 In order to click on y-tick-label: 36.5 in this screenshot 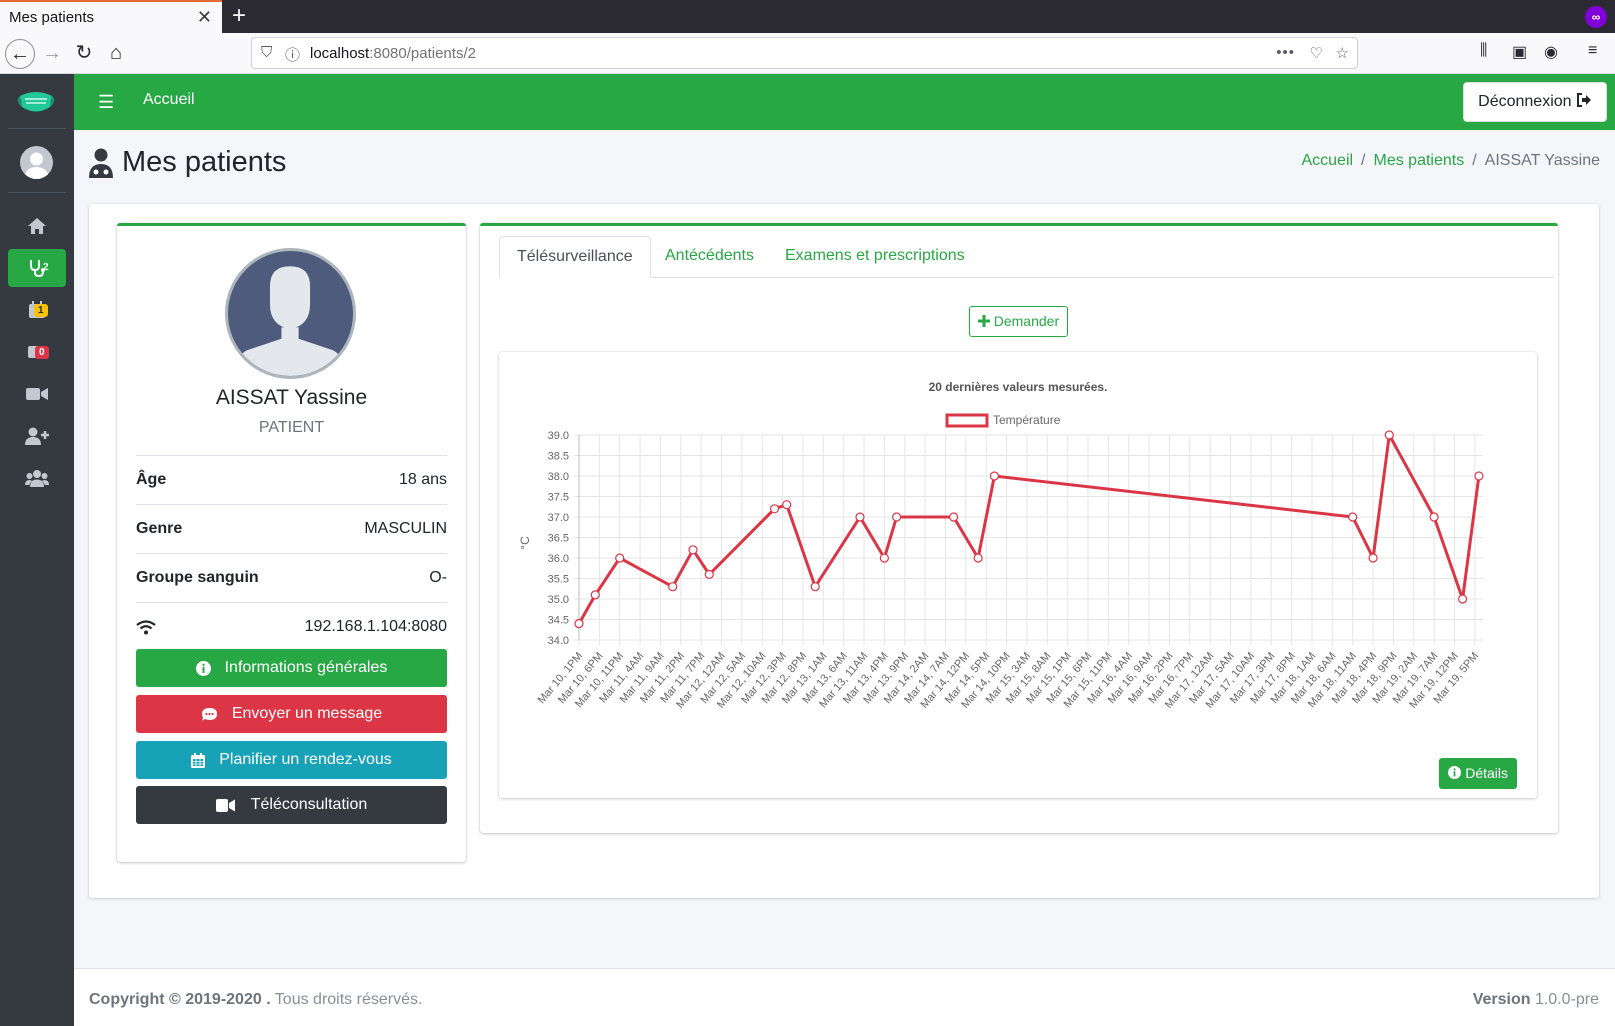, I will do `click(558, 539)`.